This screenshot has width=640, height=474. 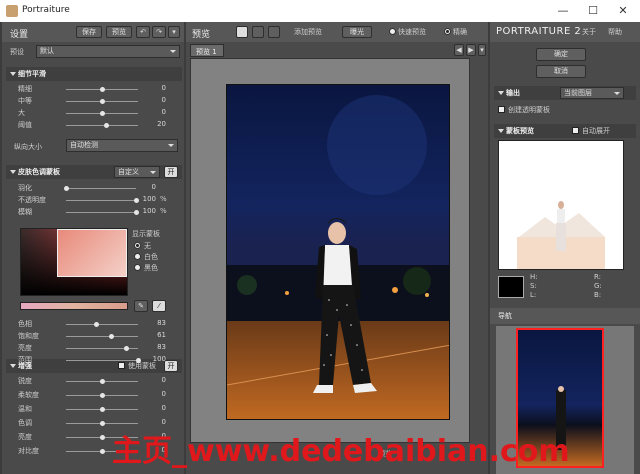 What do you see at coordinates (47, 51) in the screenshot?
I see `preset-value: 默认` at bounding box center [47, 51].